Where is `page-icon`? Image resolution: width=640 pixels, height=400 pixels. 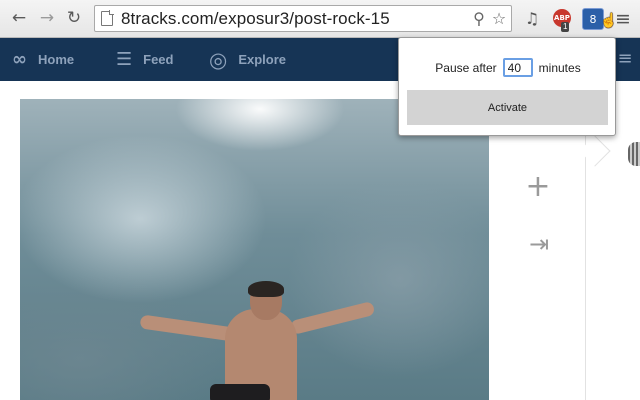 page-icon is located at coordinates (107, 18).